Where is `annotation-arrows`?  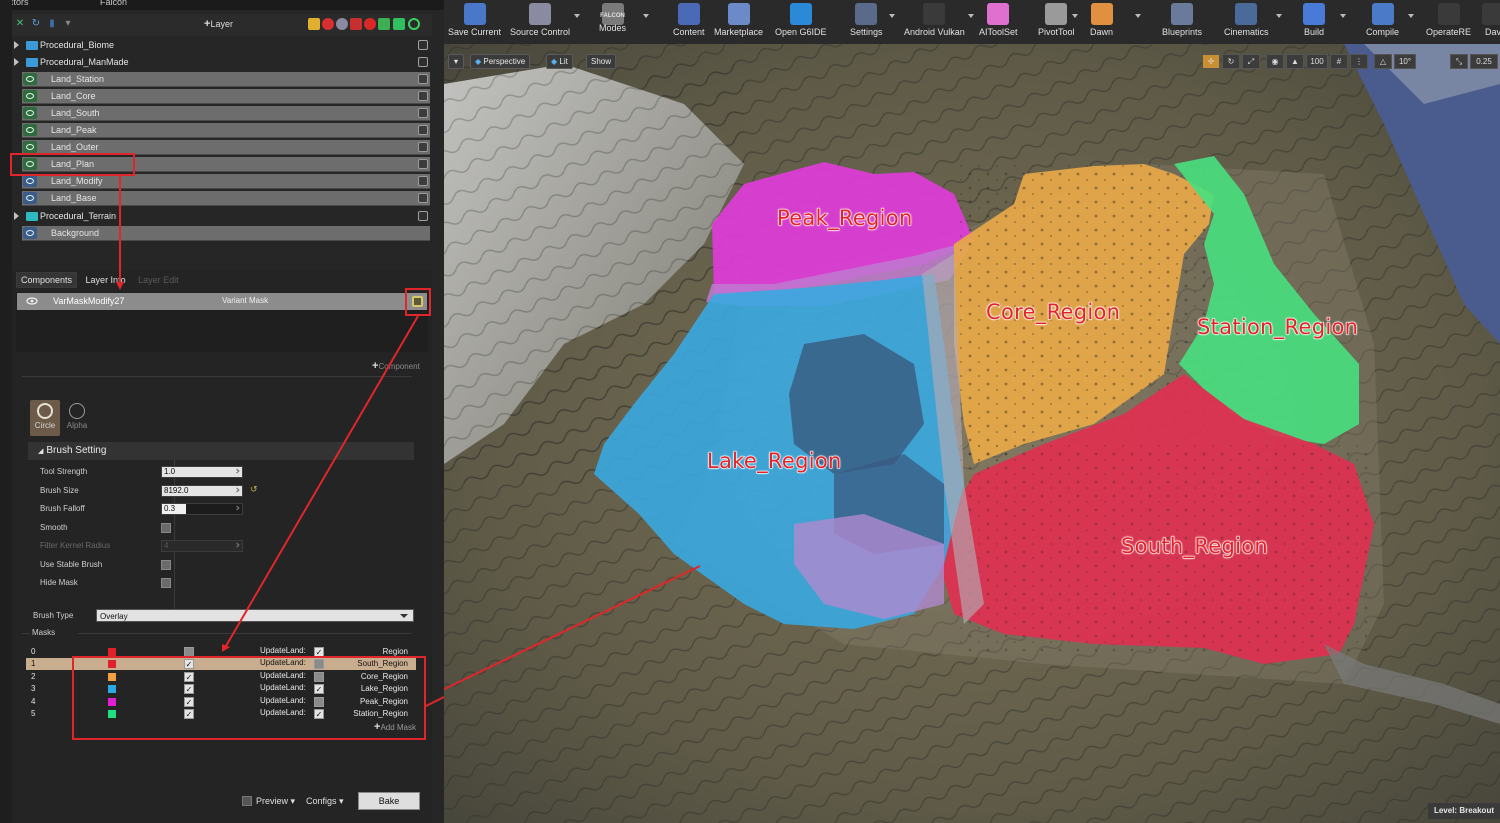 annotation-arrows is located at coordinates (280, 441).